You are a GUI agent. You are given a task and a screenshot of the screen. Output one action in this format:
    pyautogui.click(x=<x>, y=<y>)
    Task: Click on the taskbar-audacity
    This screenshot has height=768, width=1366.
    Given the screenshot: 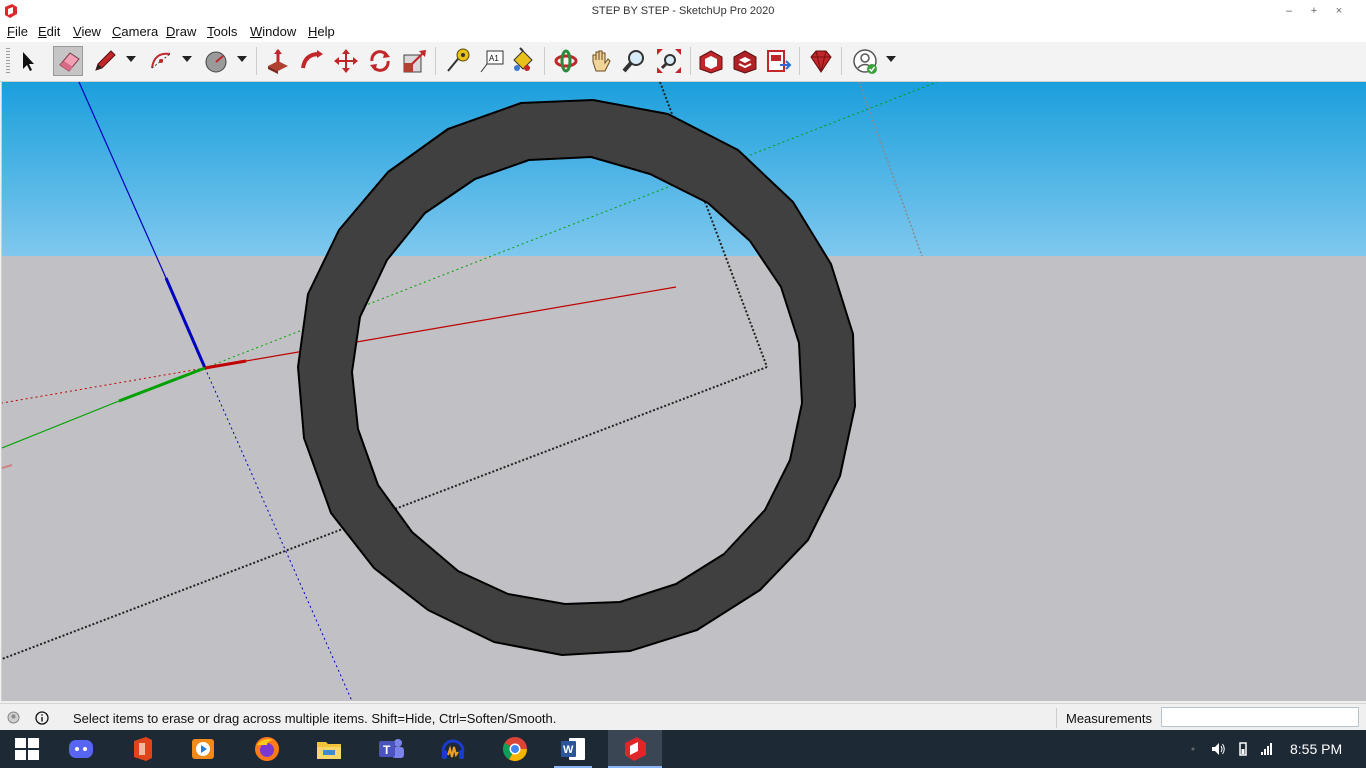 What is the action you would take?
    pyautogui.click(x=453, y=749)
    